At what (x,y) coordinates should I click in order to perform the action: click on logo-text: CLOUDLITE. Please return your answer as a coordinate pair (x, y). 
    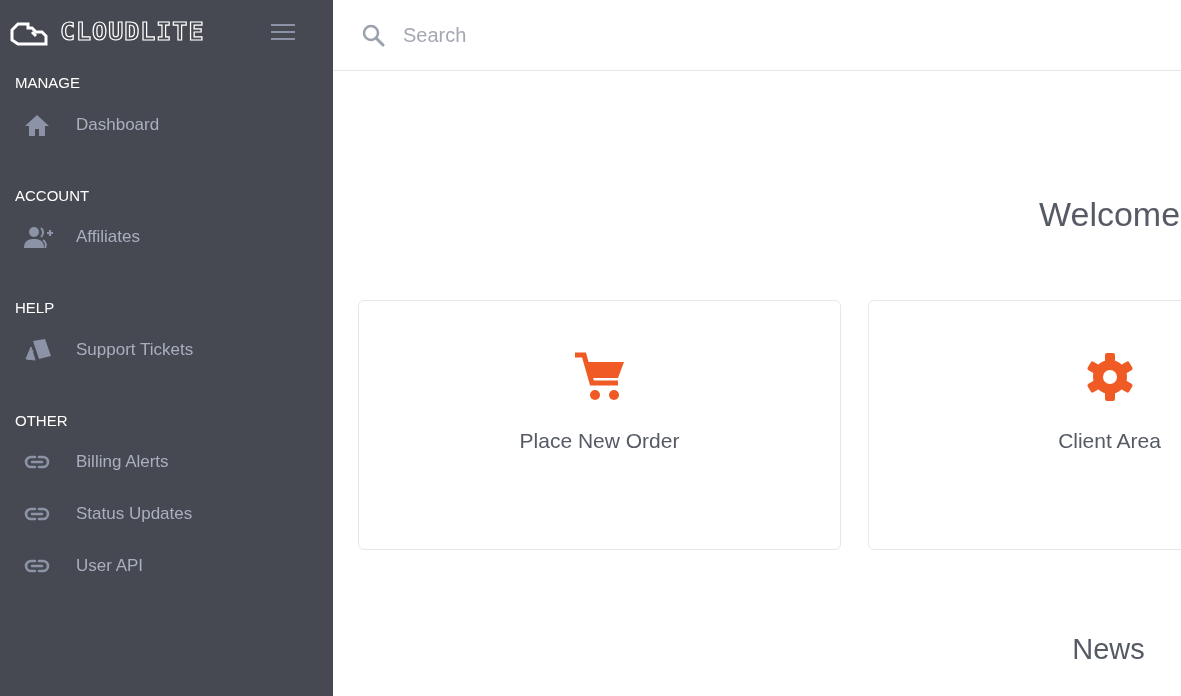
    Looking at the image, I should click on (132, 32).